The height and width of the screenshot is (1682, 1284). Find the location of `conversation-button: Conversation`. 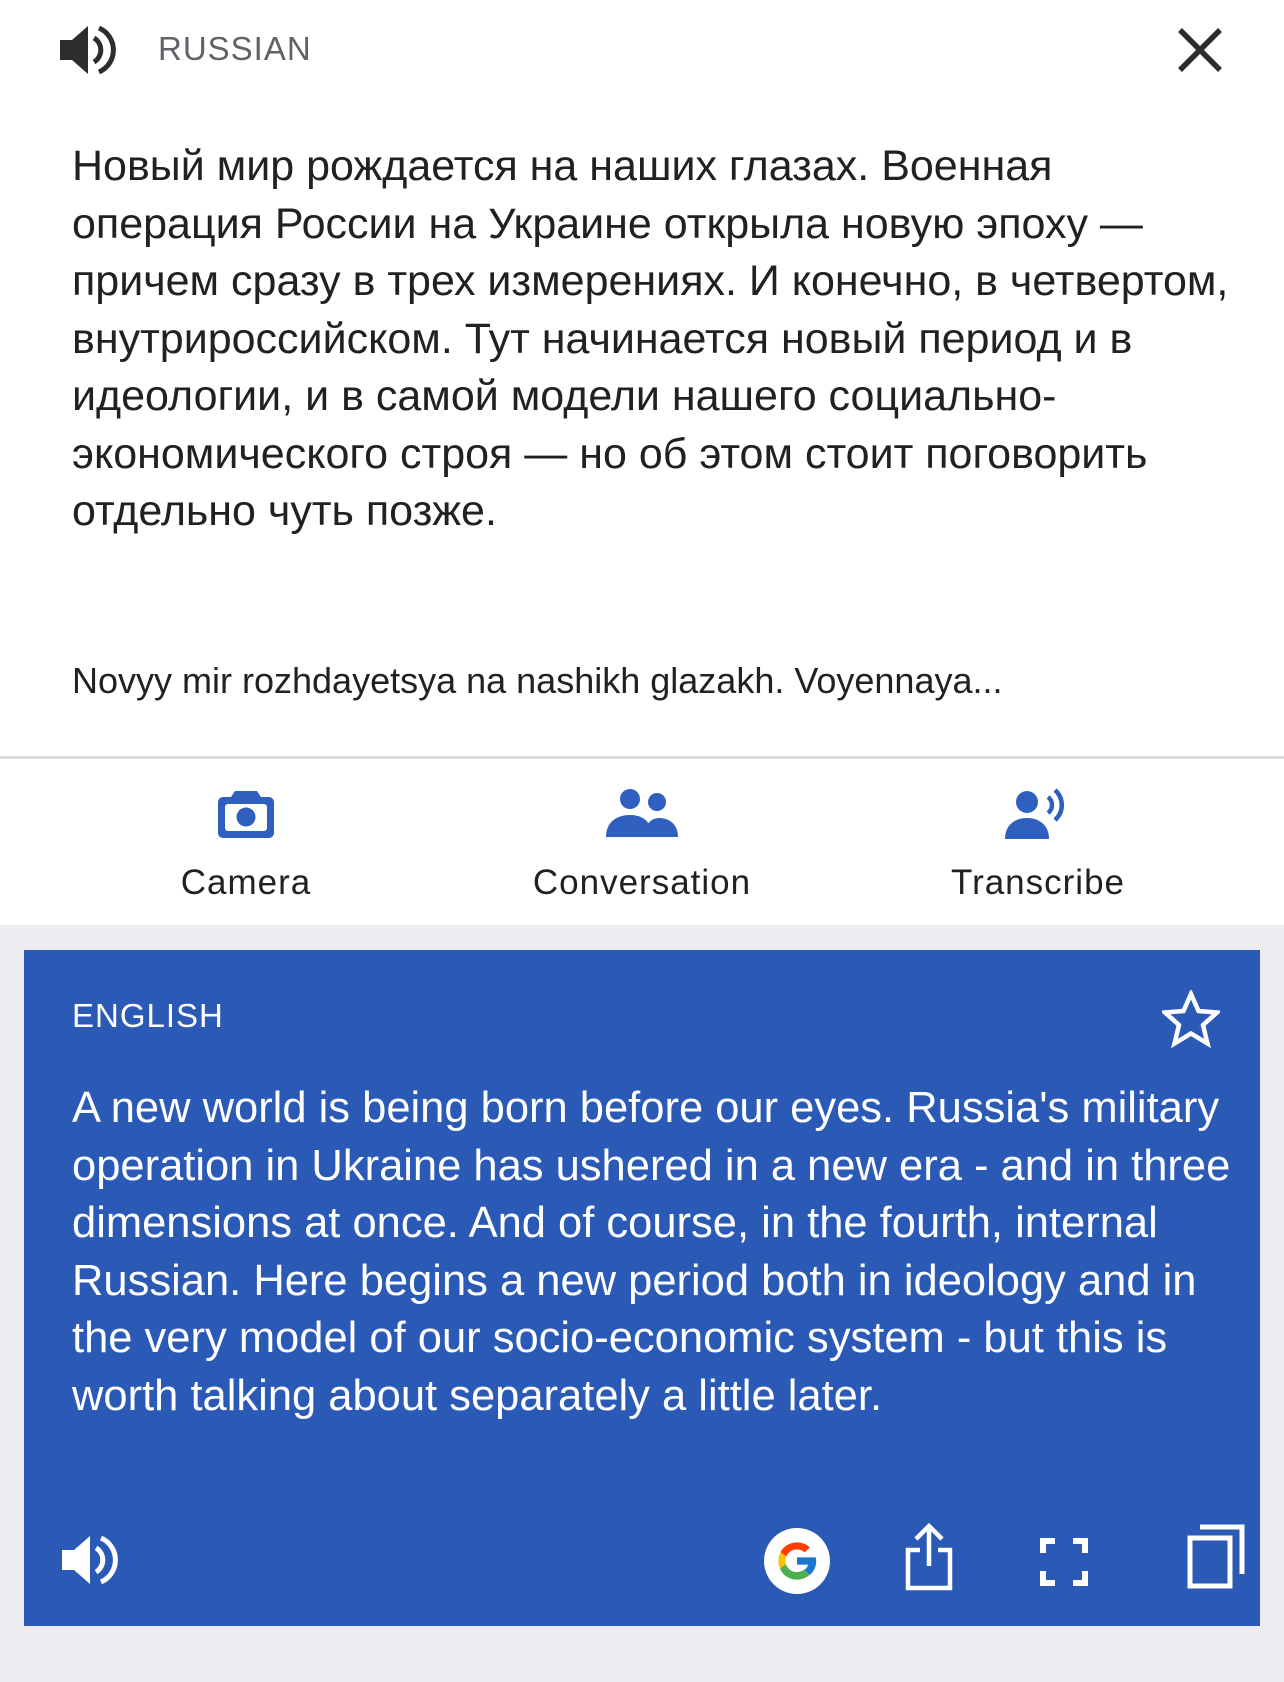

conversation-button: Conversation is located at coordinates (642, 842).